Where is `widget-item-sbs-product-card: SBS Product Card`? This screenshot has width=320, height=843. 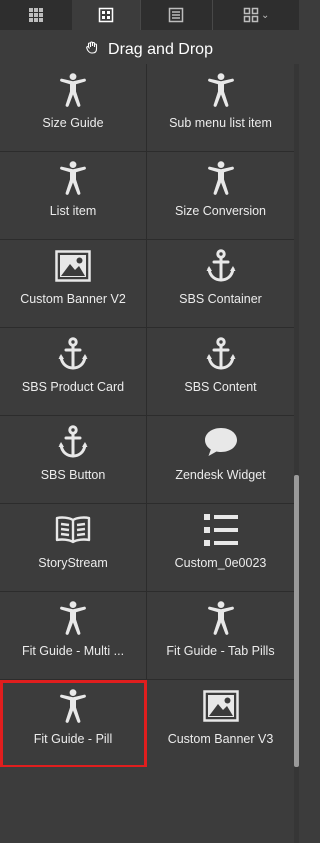 widget-item-sbs-product-card: SBS Product Card is located at coordinates (73, 372).